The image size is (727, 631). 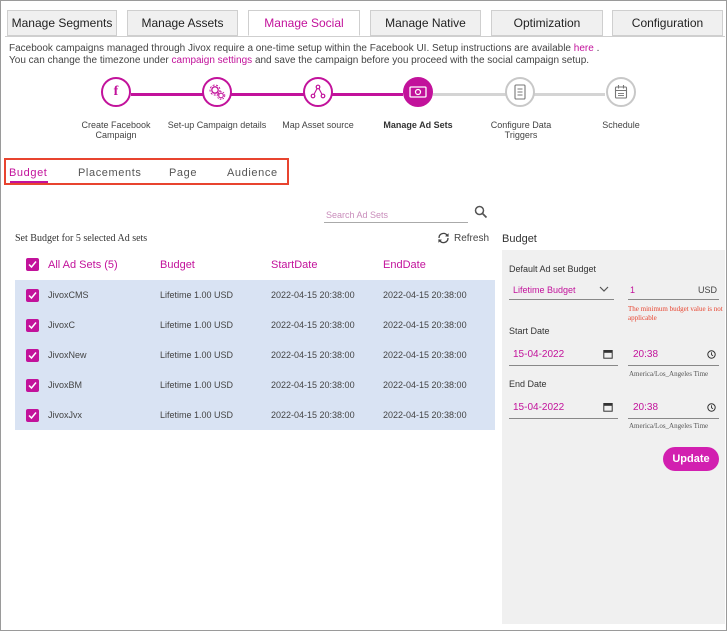 What do you see at coordinates (183, 173) in the screenshot?
I see `tab-page: Page` at bounding box center [183, 173].